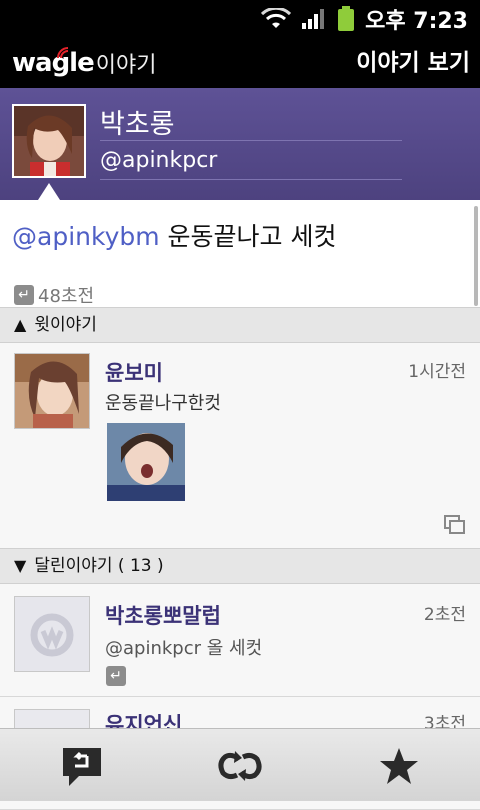 This screenshot has height=810, width=480. Describe the element at coordinates (240, 63) in the screenshot. I see `app-bar: wagle 이야기 이야기 보기` at that location.